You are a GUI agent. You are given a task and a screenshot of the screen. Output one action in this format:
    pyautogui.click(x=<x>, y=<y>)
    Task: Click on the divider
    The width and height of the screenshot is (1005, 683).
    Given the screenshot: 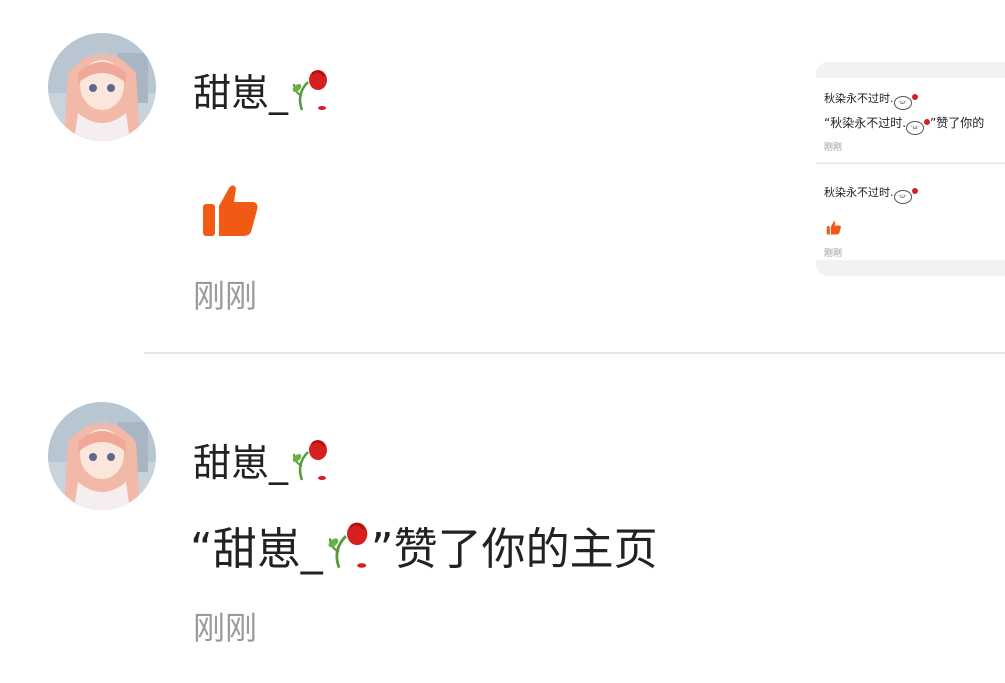 What is the action you would take?
    pyautogui.click(x=574, y=353)
    